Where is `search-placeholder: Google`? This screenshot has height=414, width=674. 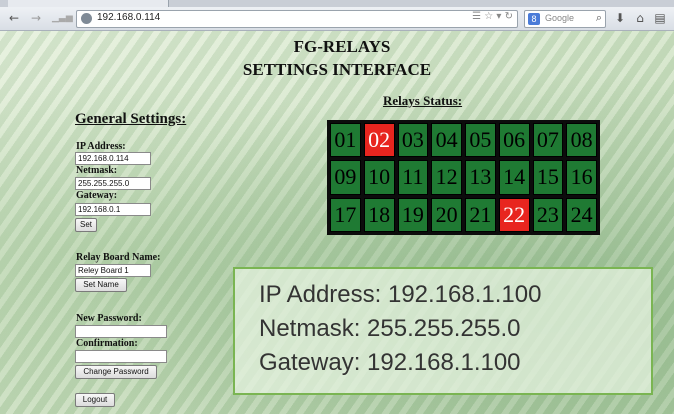 search-placeholder: Google is located at coordinates (560, 18).